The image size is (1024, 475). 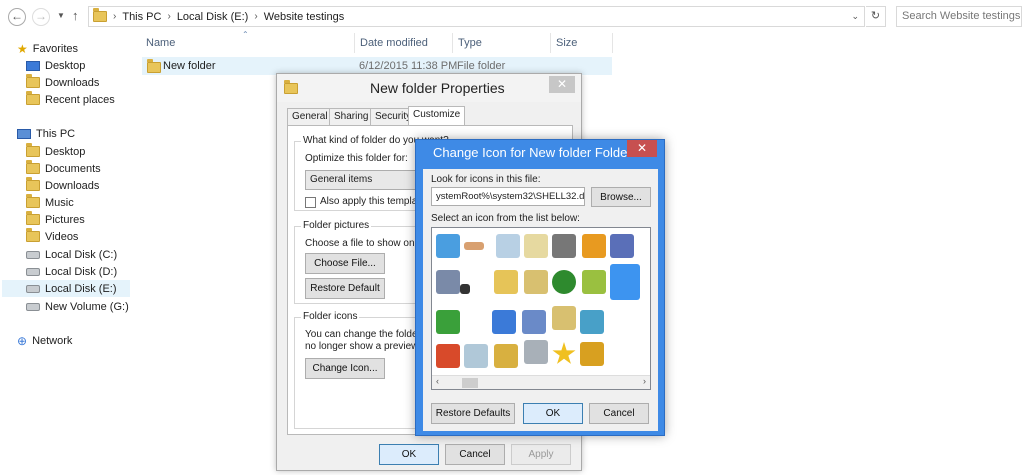 I want to click on sidebar-item-volume-g: New Volume (G:), so click(x=77, y=306).